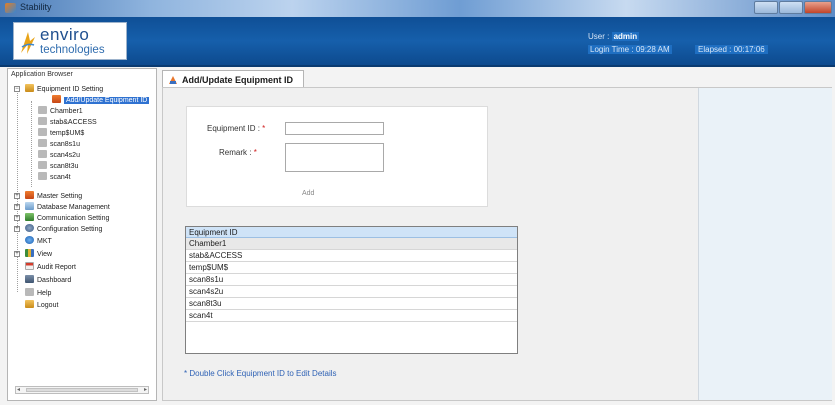 Image resolution: width=835 pixels, height=405 pixels. What do you see at coordinates (67, 122) in the screenshot?
I see `sidebar-item-stab-access: stab&ACCESS` at bounding box center [67, 122].